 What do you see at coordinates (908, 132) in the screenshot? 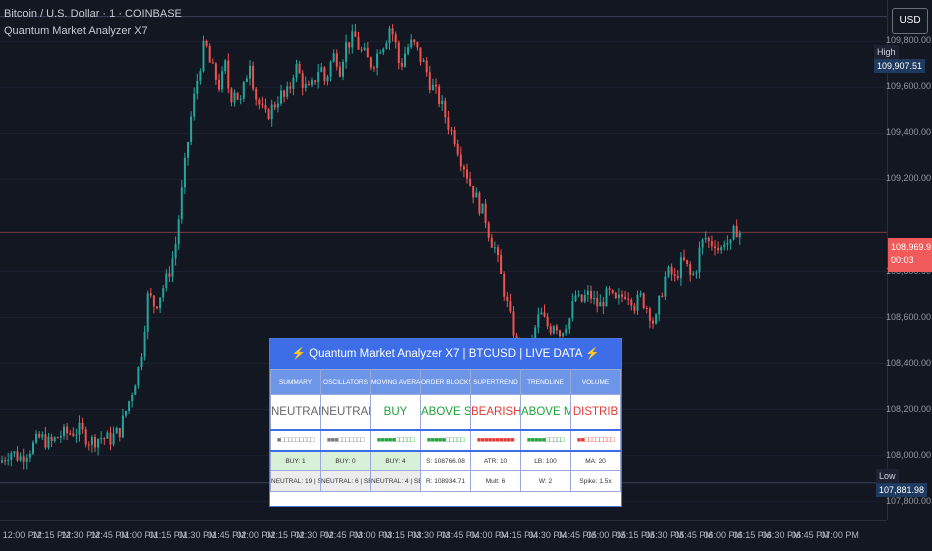
I see `price-tick-label: 109,400.00` at bounding box center [908, 132].